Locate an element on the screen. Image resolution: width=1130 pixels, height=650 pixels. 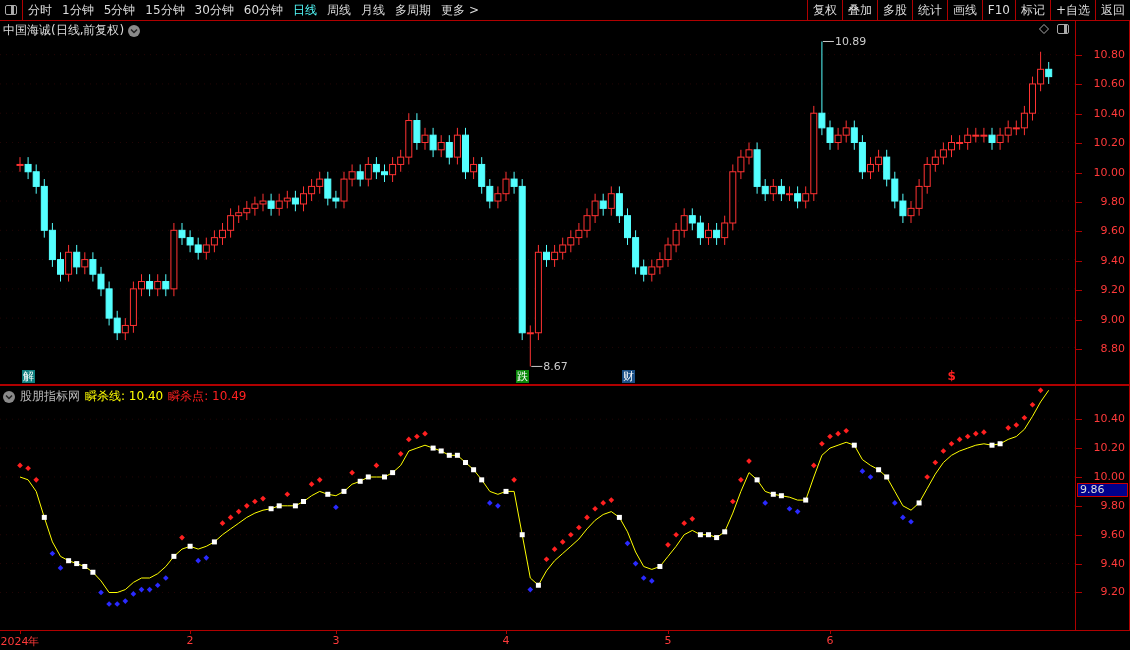
axis-label: 10.80 is located at coordinates (1109, 54).